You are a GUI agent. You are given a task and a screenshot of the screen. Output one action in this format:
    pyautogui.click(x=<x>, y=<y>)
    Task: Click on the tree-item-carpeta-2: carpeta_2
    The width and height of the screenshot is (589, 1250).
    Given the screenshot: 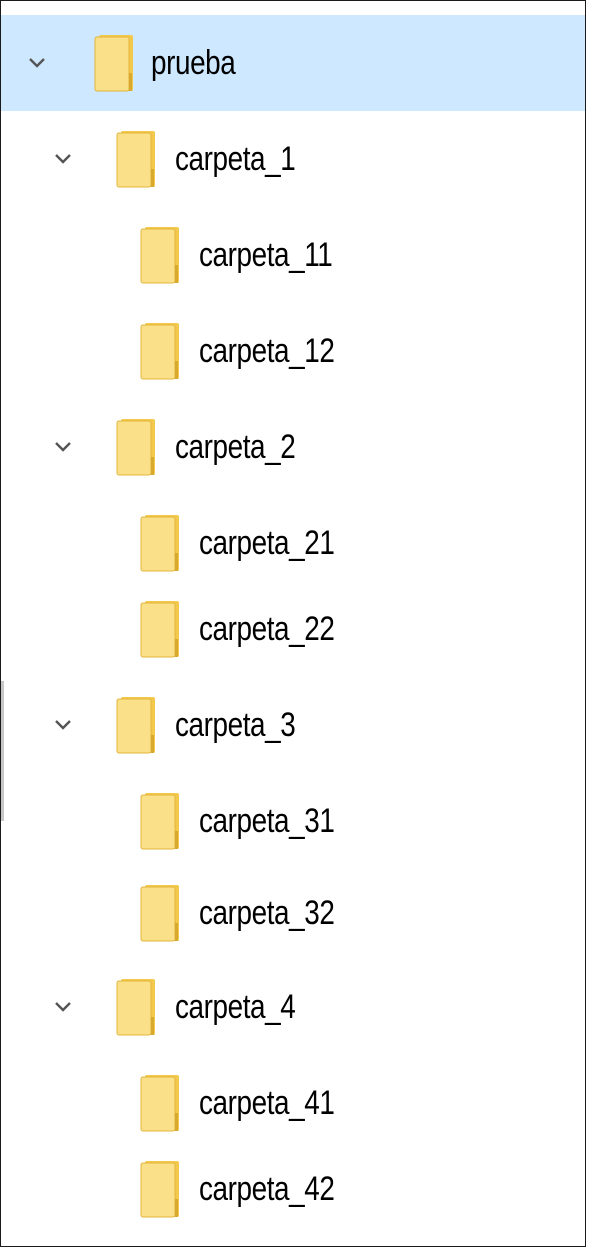 What is the action you would take?
    pyautogui.click(x=293, y=447)
    